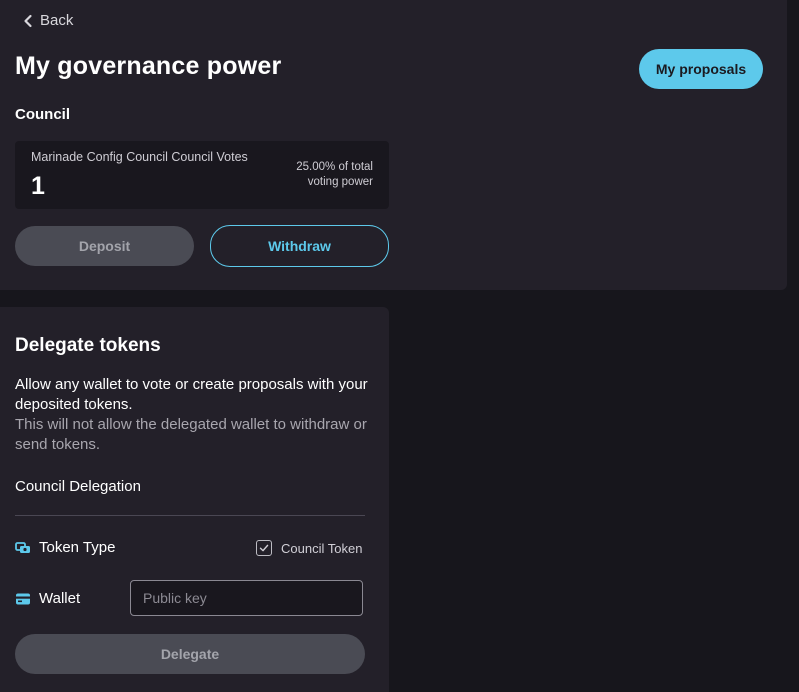 This screenshot has height=692, width=799. I want to click on delegate-button: Delegate, so click(190, 654).